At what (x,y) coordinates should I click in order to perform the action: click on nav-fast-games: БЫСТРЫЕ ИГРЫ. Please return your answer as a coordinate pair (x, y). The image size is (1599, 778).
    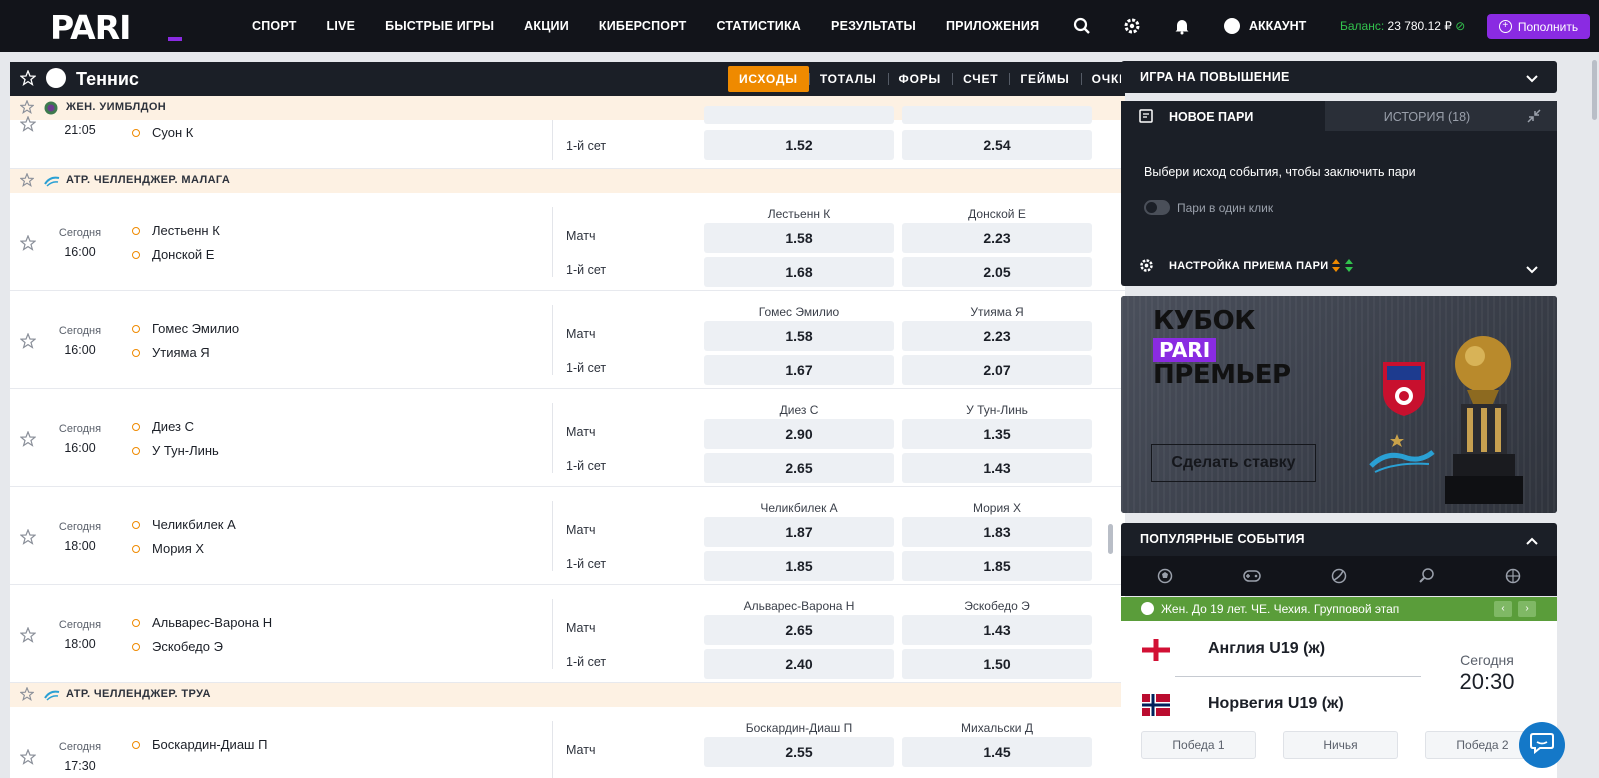
    Looking at the image, I should click on (439, 26).